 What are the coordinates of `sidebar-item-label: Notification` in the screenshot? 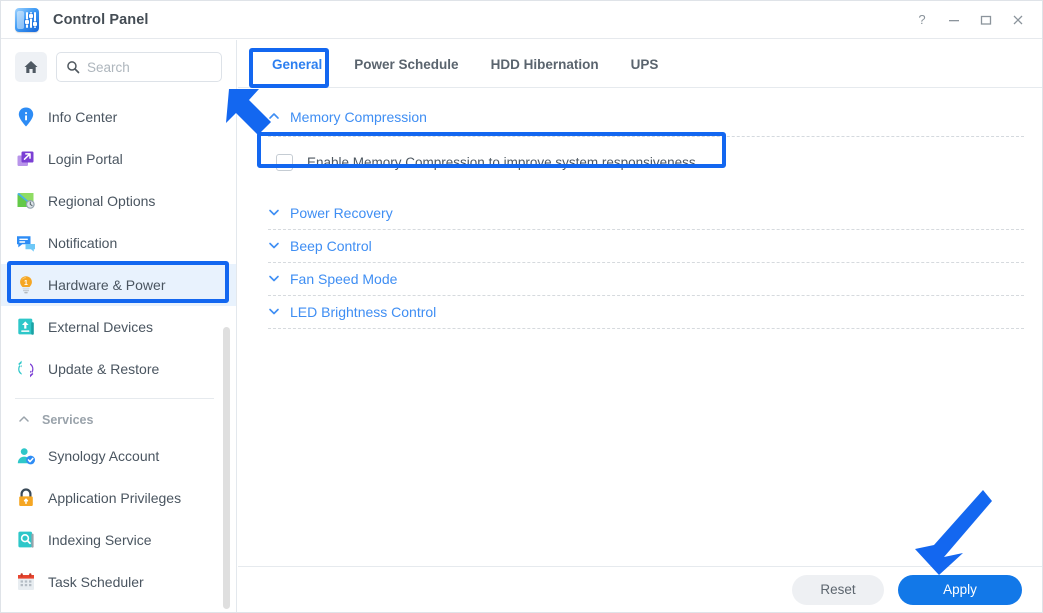 It's located at (83, 243).